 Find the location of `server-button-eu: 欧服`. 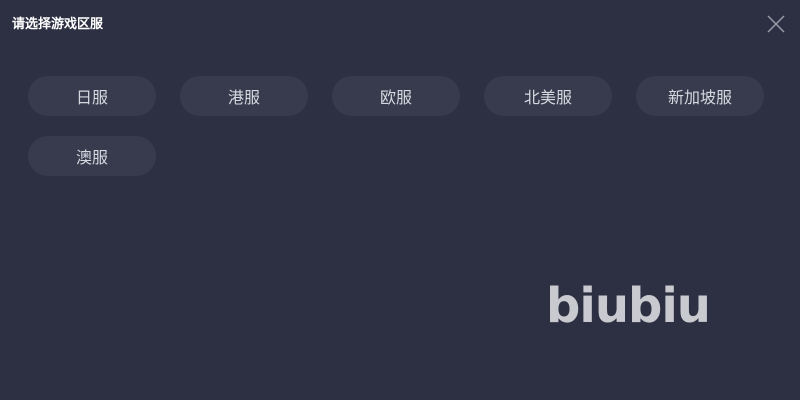

server-button-eu: 欧服 is located at coordinates (396, 96).